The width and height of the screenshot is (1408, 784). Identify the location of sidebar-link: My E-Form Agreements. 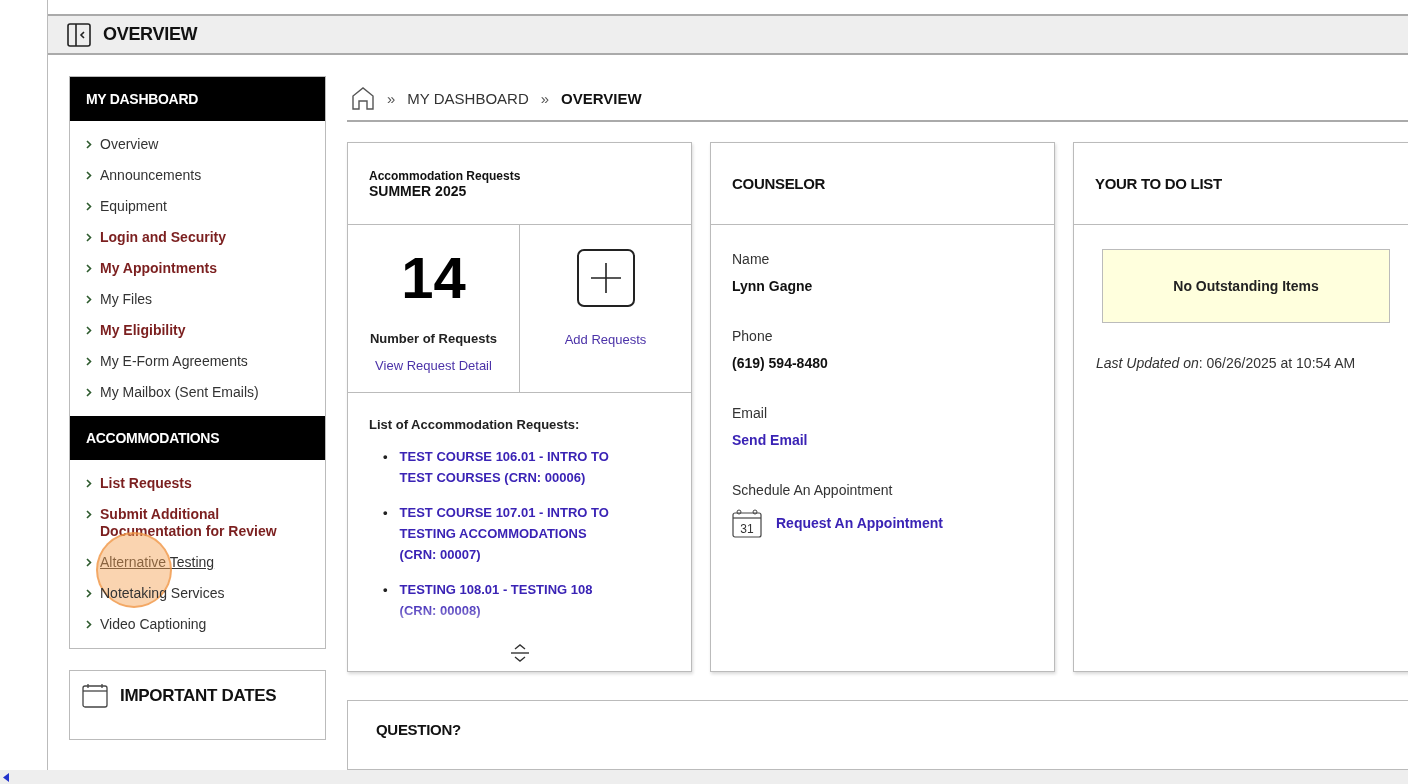
(174, 361).